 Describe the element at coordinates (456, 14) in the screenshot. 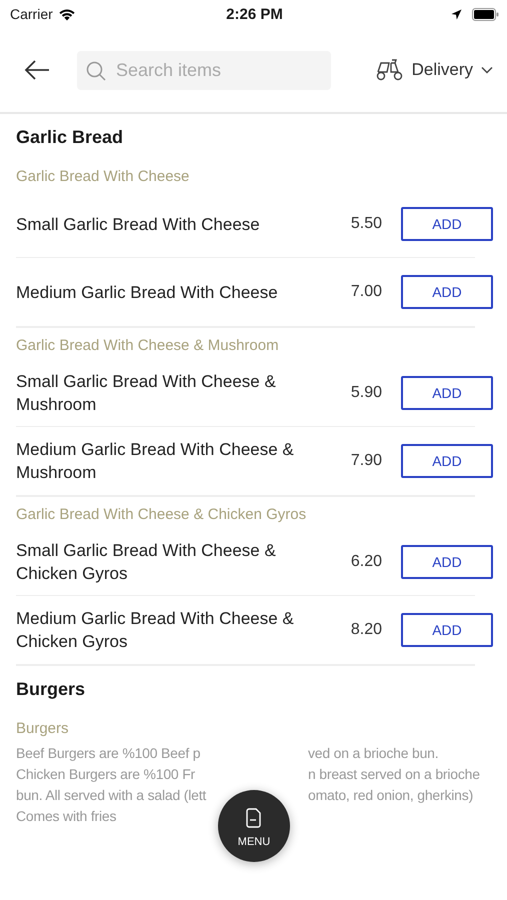

I see `location-arrow-icon` at that location.